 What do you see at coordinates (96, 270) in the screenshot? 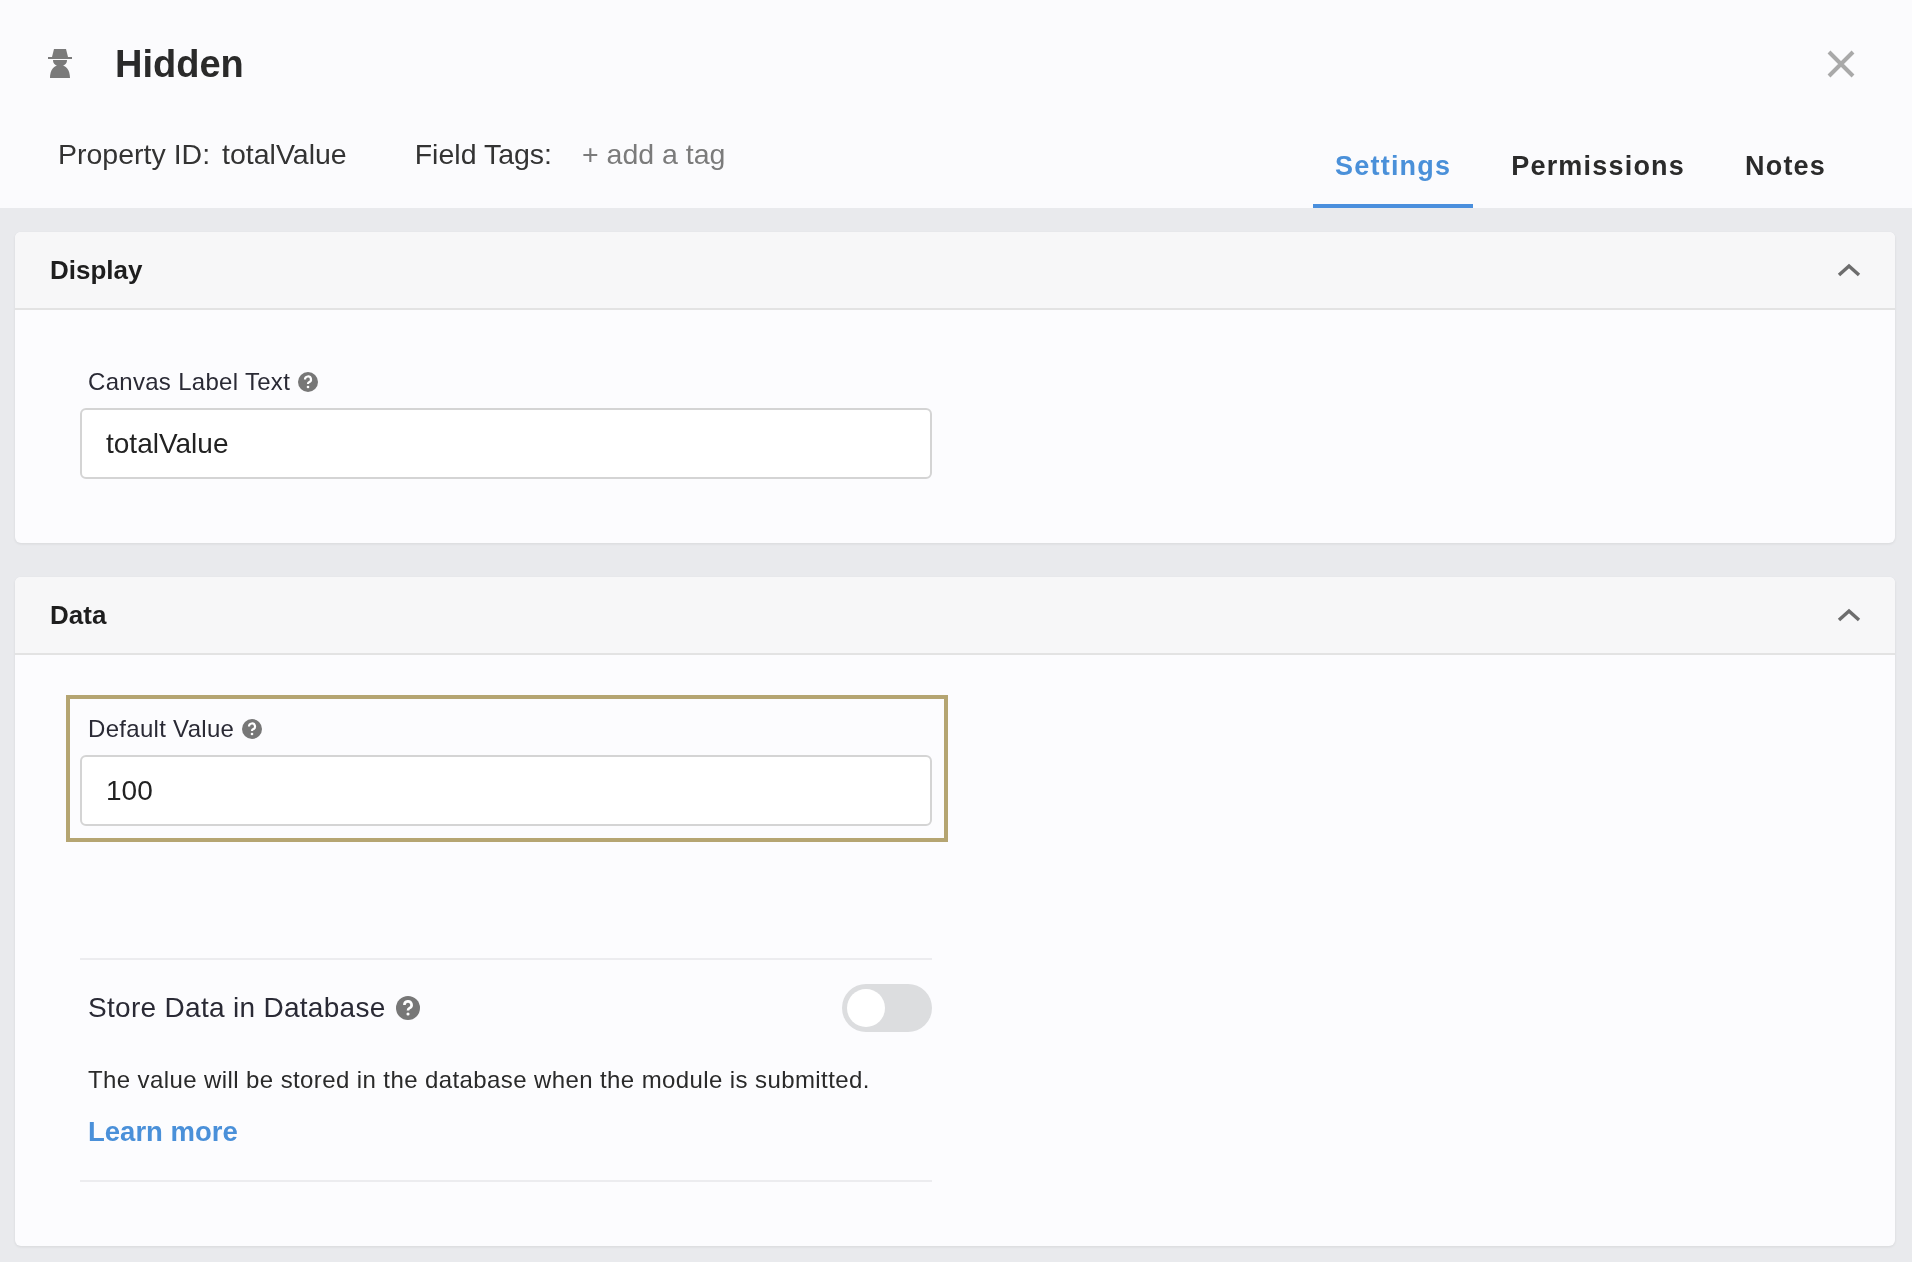
I see `section-title: Display` at bounding box center [96, 270].